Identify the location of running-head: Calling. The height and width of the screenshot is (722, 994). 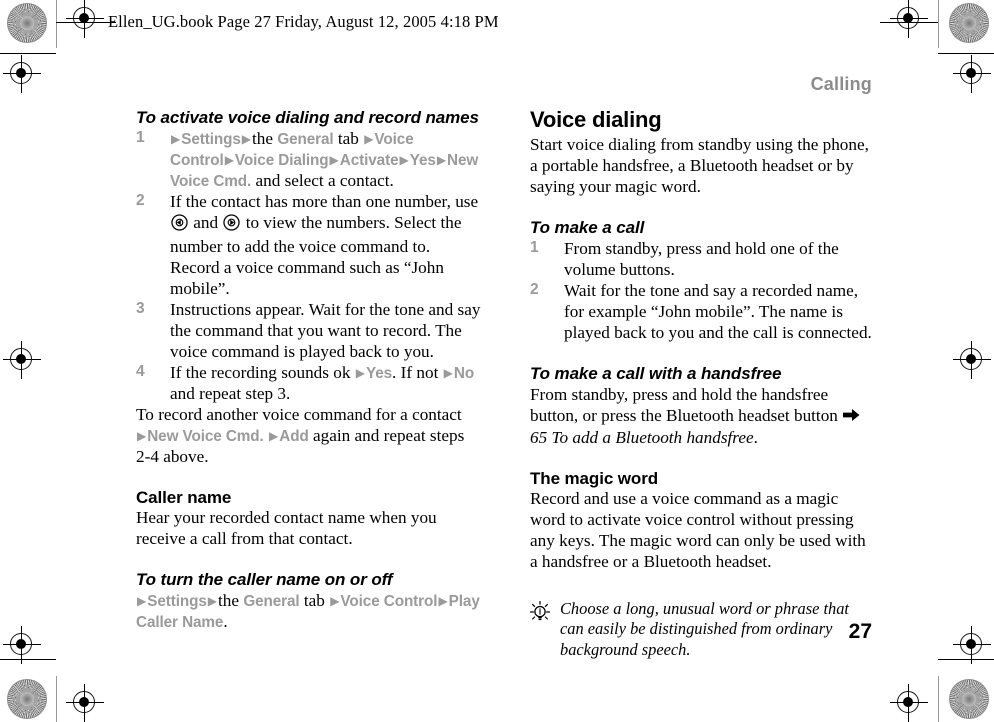
(841, 84).